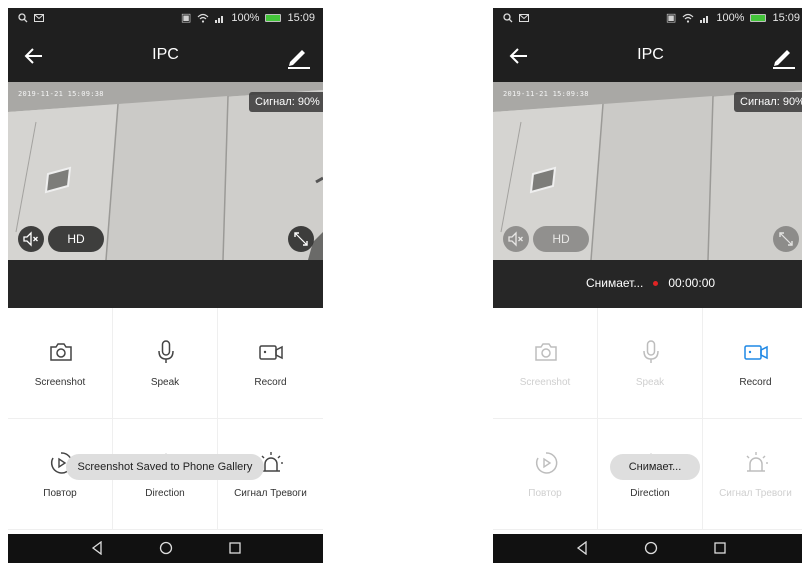 The height and width of the screenshot is (565, 802). I want to click on playback-button: Повтор, so click(545, 474).